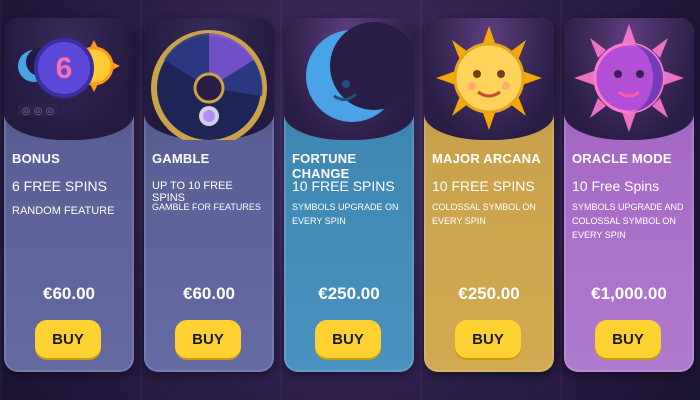  I want to click on card-title: BONUS, so click(36, 158).